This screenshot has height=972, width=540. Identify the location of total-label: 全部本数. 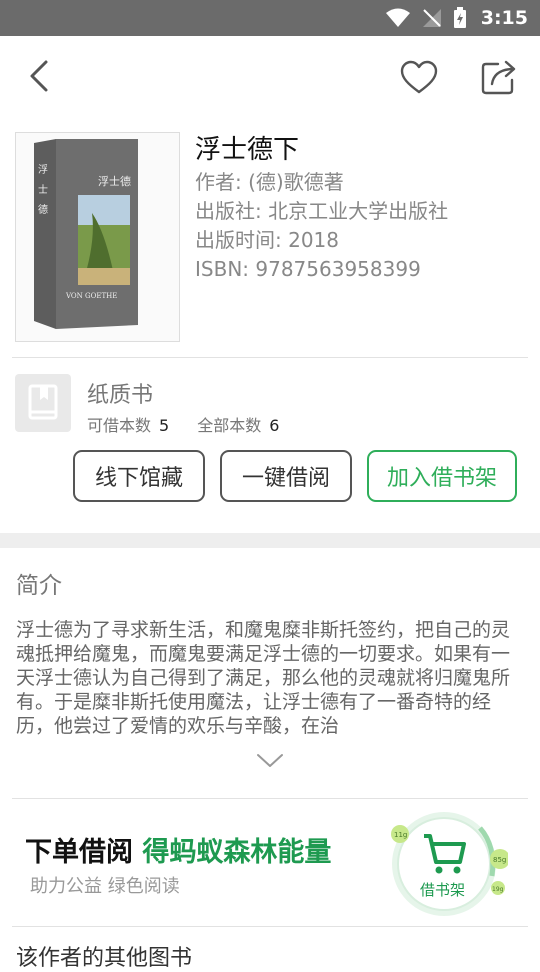
(229, 425).